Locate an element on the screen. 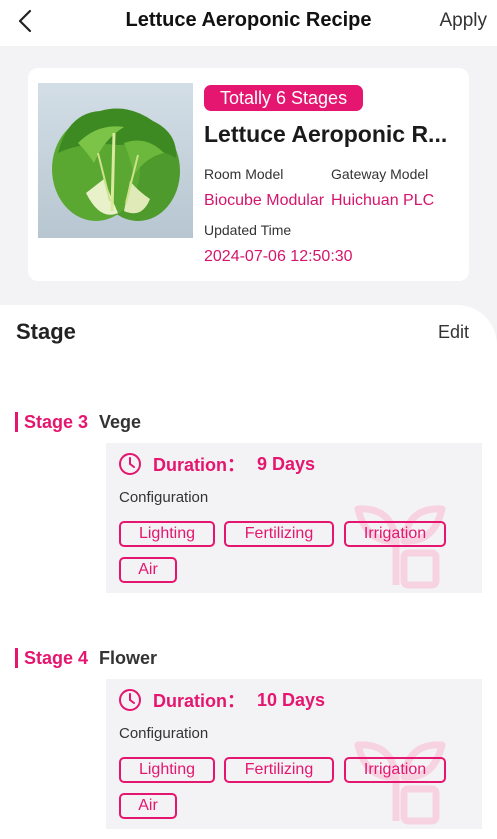 This screenshot has height=839, width=497. stage-section-title: Stage is located at coordinates (46, 331).